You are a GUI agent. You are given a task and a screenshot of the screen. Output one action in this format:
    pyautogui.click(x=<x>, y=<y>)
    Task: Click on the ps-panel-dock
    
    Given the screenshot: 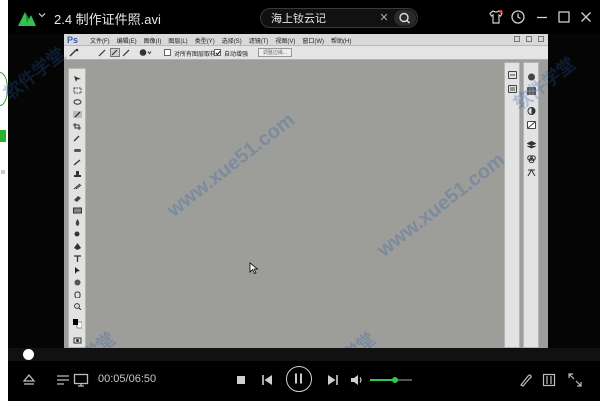 What is the action you would take?
    pyautogui.click(x=531, y=205)
    